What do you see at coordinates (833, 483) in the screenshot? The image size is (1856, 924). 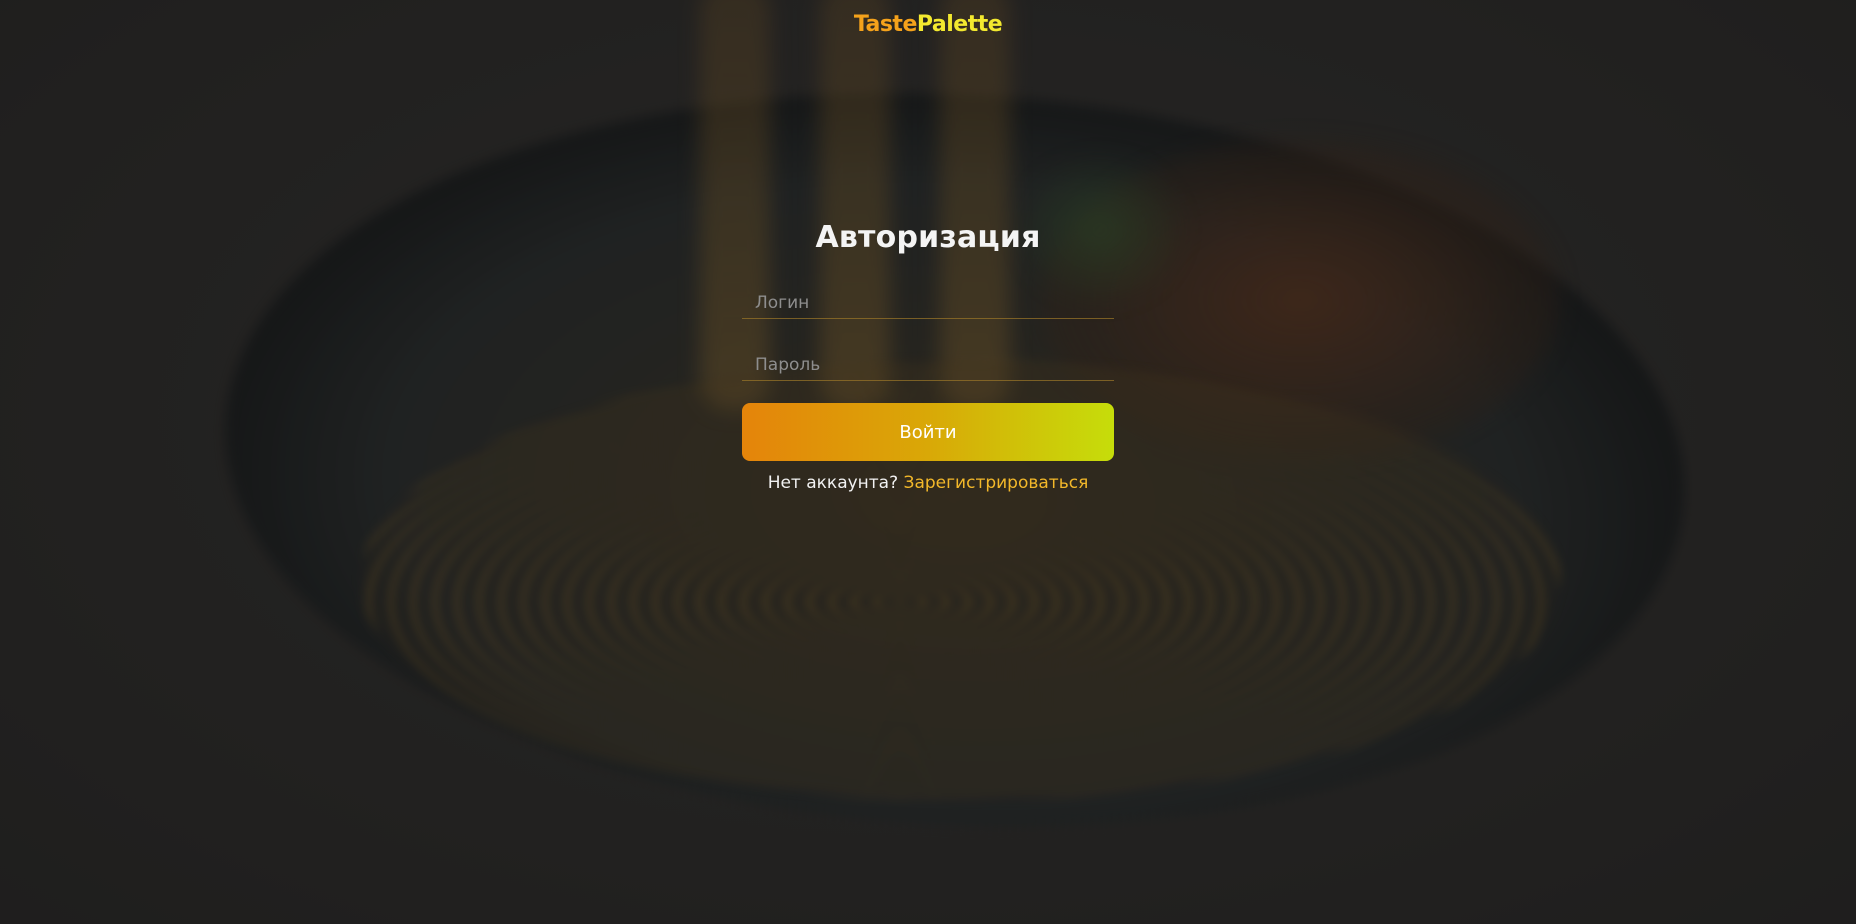 I see `no-account-text: Нет аккаунта?` at bounding box center [833, 483].